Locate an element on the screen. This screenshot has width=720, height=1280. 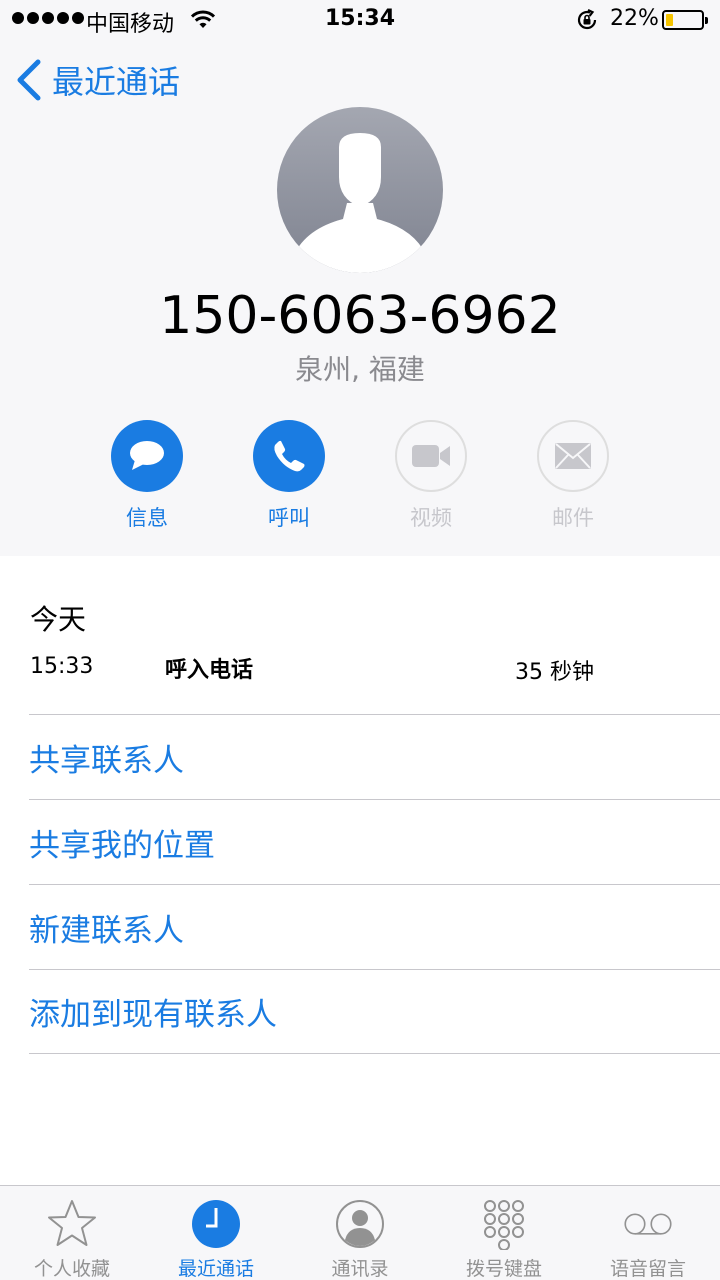
message-bubble-icon is located at coordinates (147, 455).